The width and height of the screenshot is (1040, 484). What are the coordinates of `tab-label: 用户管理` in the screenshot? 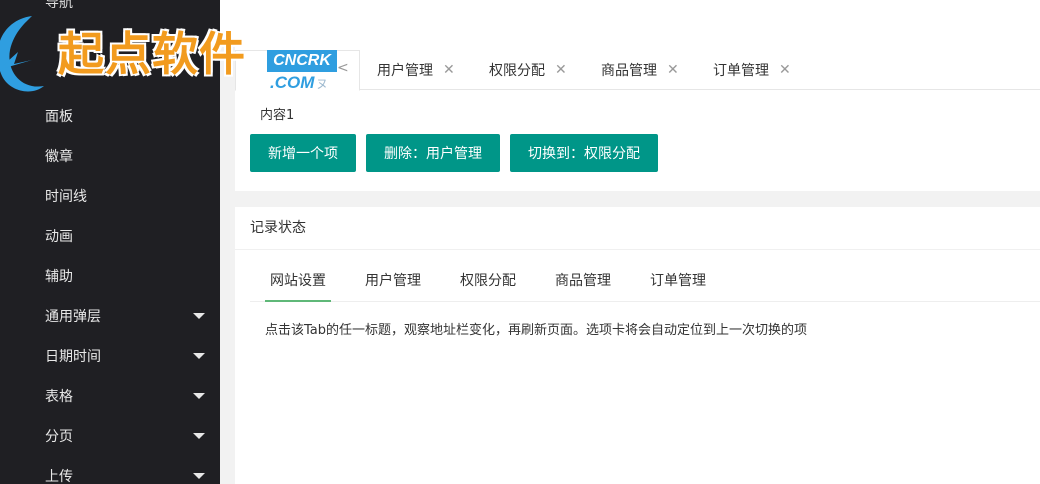 It's located at (405, 71).